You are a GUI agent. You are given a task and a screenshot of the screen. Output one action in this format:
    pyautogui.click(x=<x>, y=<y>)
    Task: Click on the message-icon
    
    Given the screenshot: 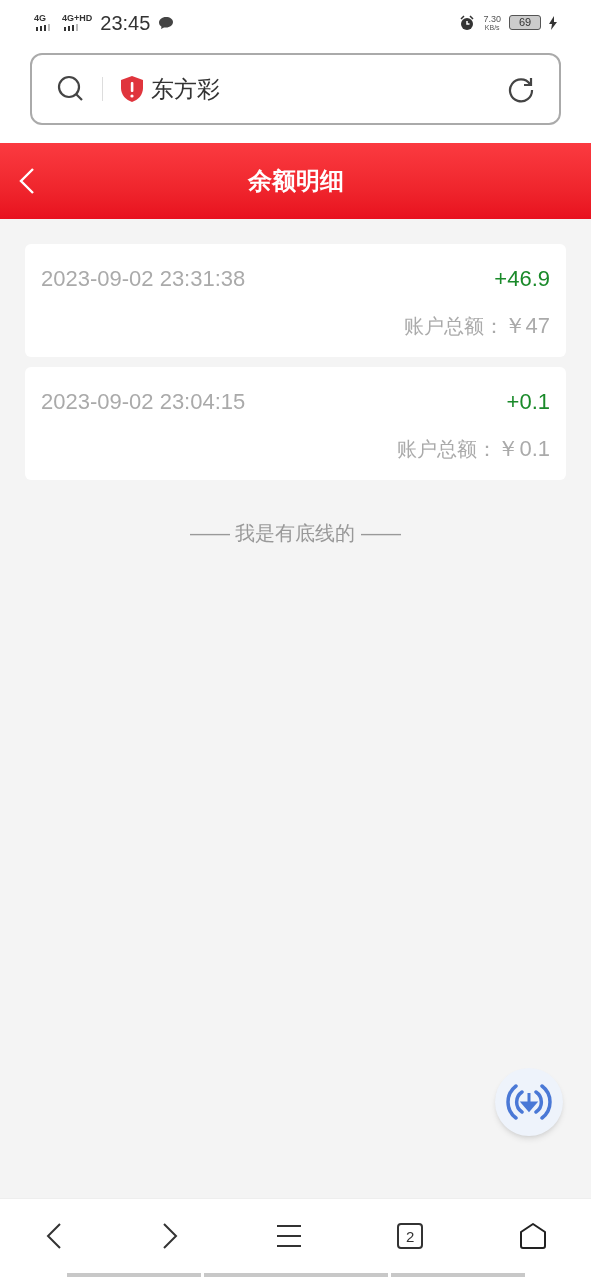 What is the action you would take?
    pyautogui.click(x=166, y=22)
    